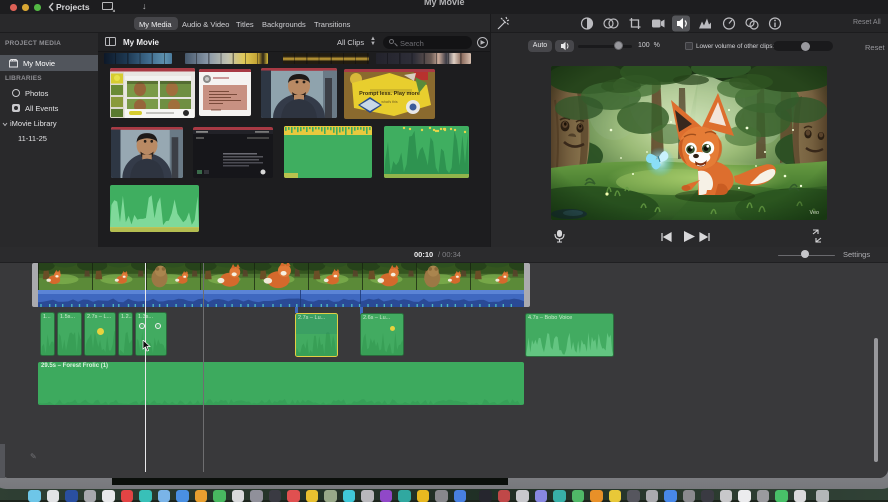 This screenshot has width=888, height=502. Describe the element at coordinates (389, 102) in the screenshot. I see `svg-text: what's this` at that location.